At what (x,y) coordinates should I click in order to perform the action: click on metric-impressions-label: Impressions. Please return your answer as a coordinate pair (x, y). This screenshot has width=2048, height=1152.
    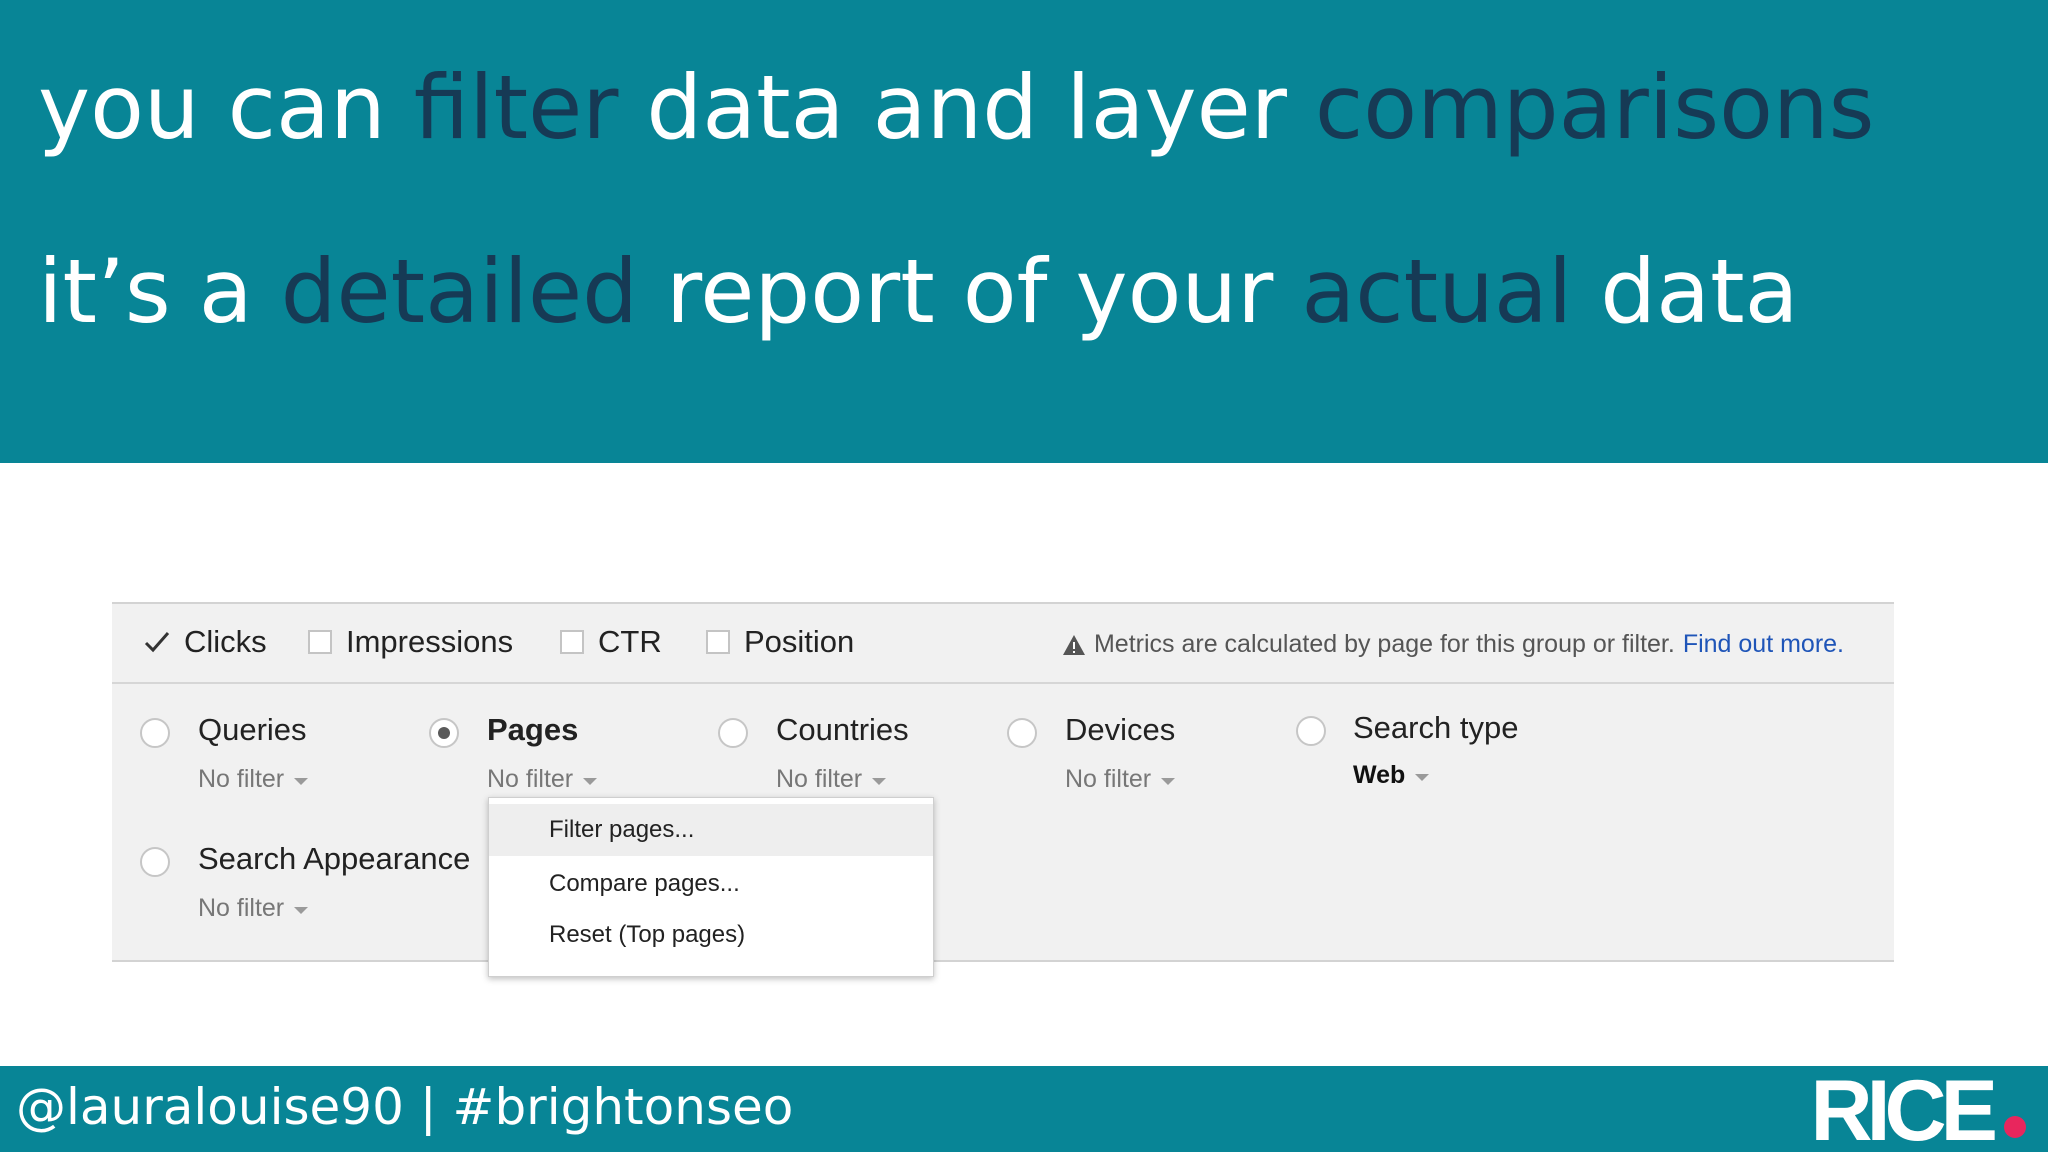
    Looking at the image, I should click on (430, 641).